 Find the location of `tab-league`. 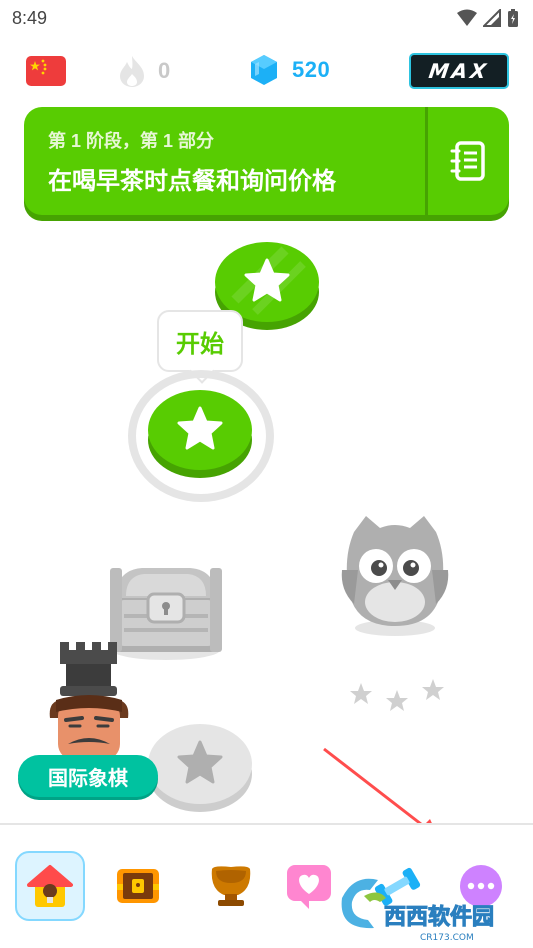

tab-league is located at coordinates (231, 886).